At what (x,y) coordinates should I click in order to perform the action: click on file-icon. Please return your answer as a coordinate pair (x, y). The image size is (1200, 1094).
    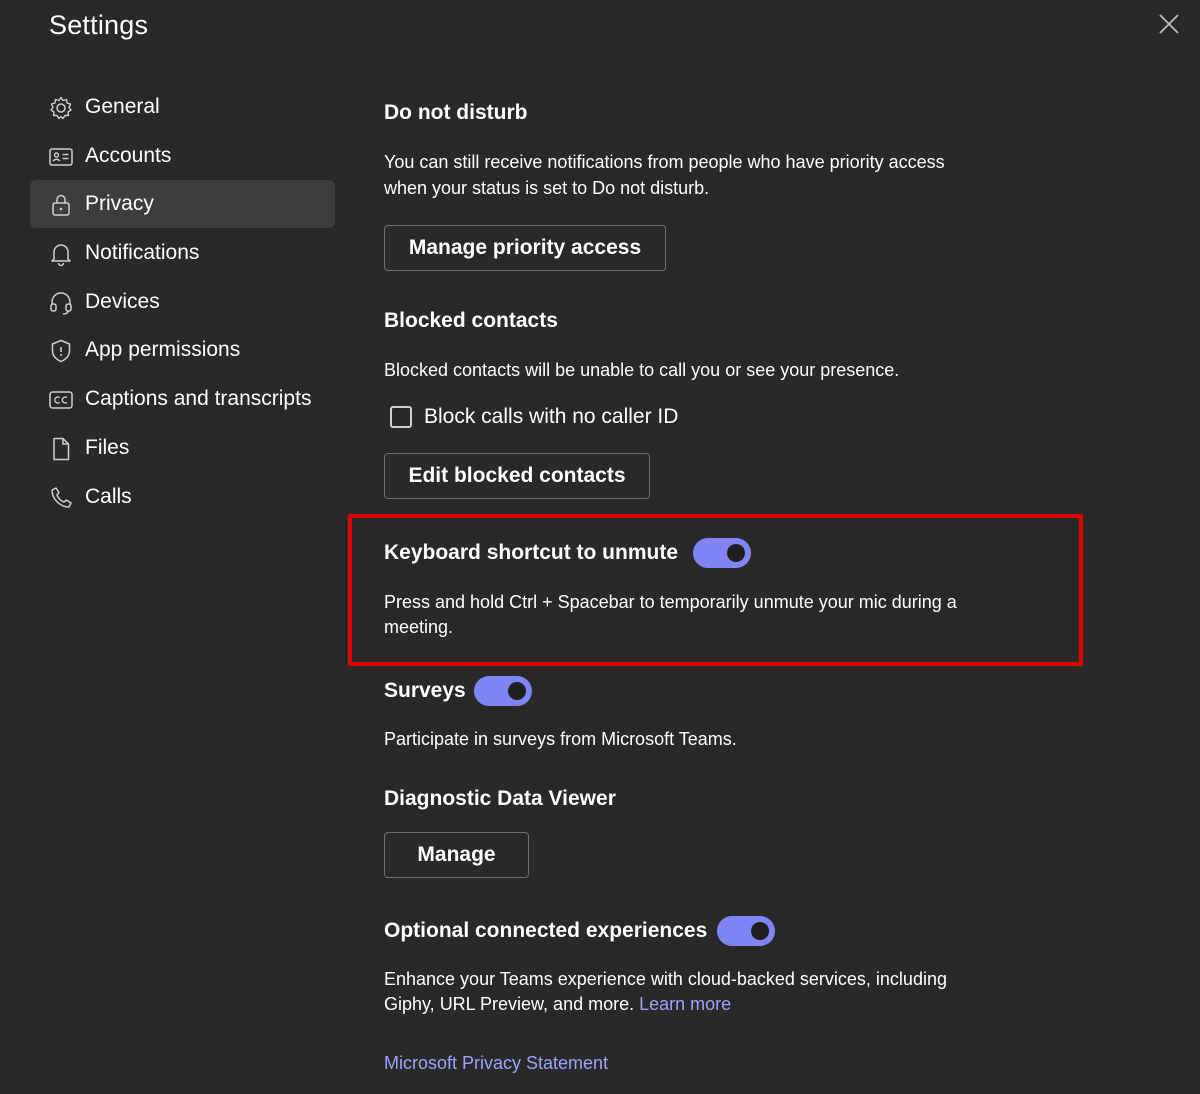
    Looking at the image, I should click on (61, 449).